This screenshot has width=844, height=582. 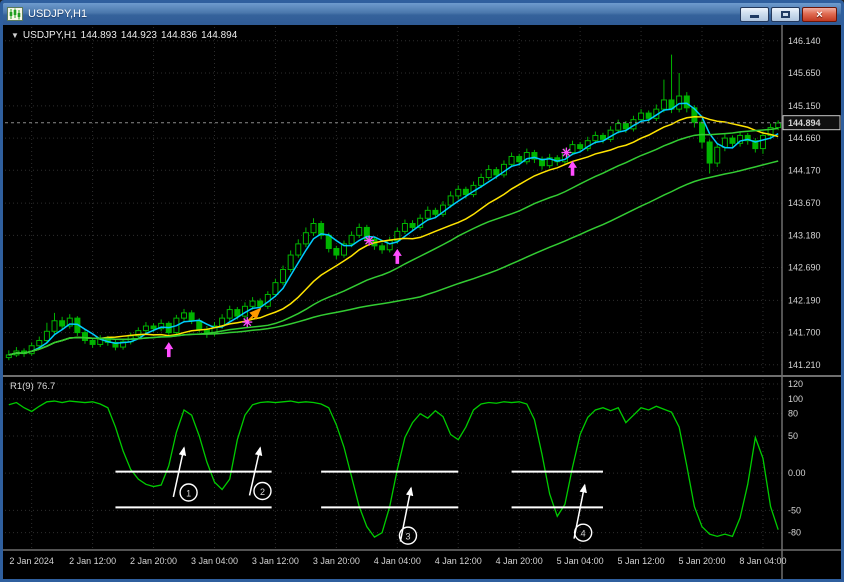 I want to click on ohlc-high: 144.923, so click(x=138, y=35).